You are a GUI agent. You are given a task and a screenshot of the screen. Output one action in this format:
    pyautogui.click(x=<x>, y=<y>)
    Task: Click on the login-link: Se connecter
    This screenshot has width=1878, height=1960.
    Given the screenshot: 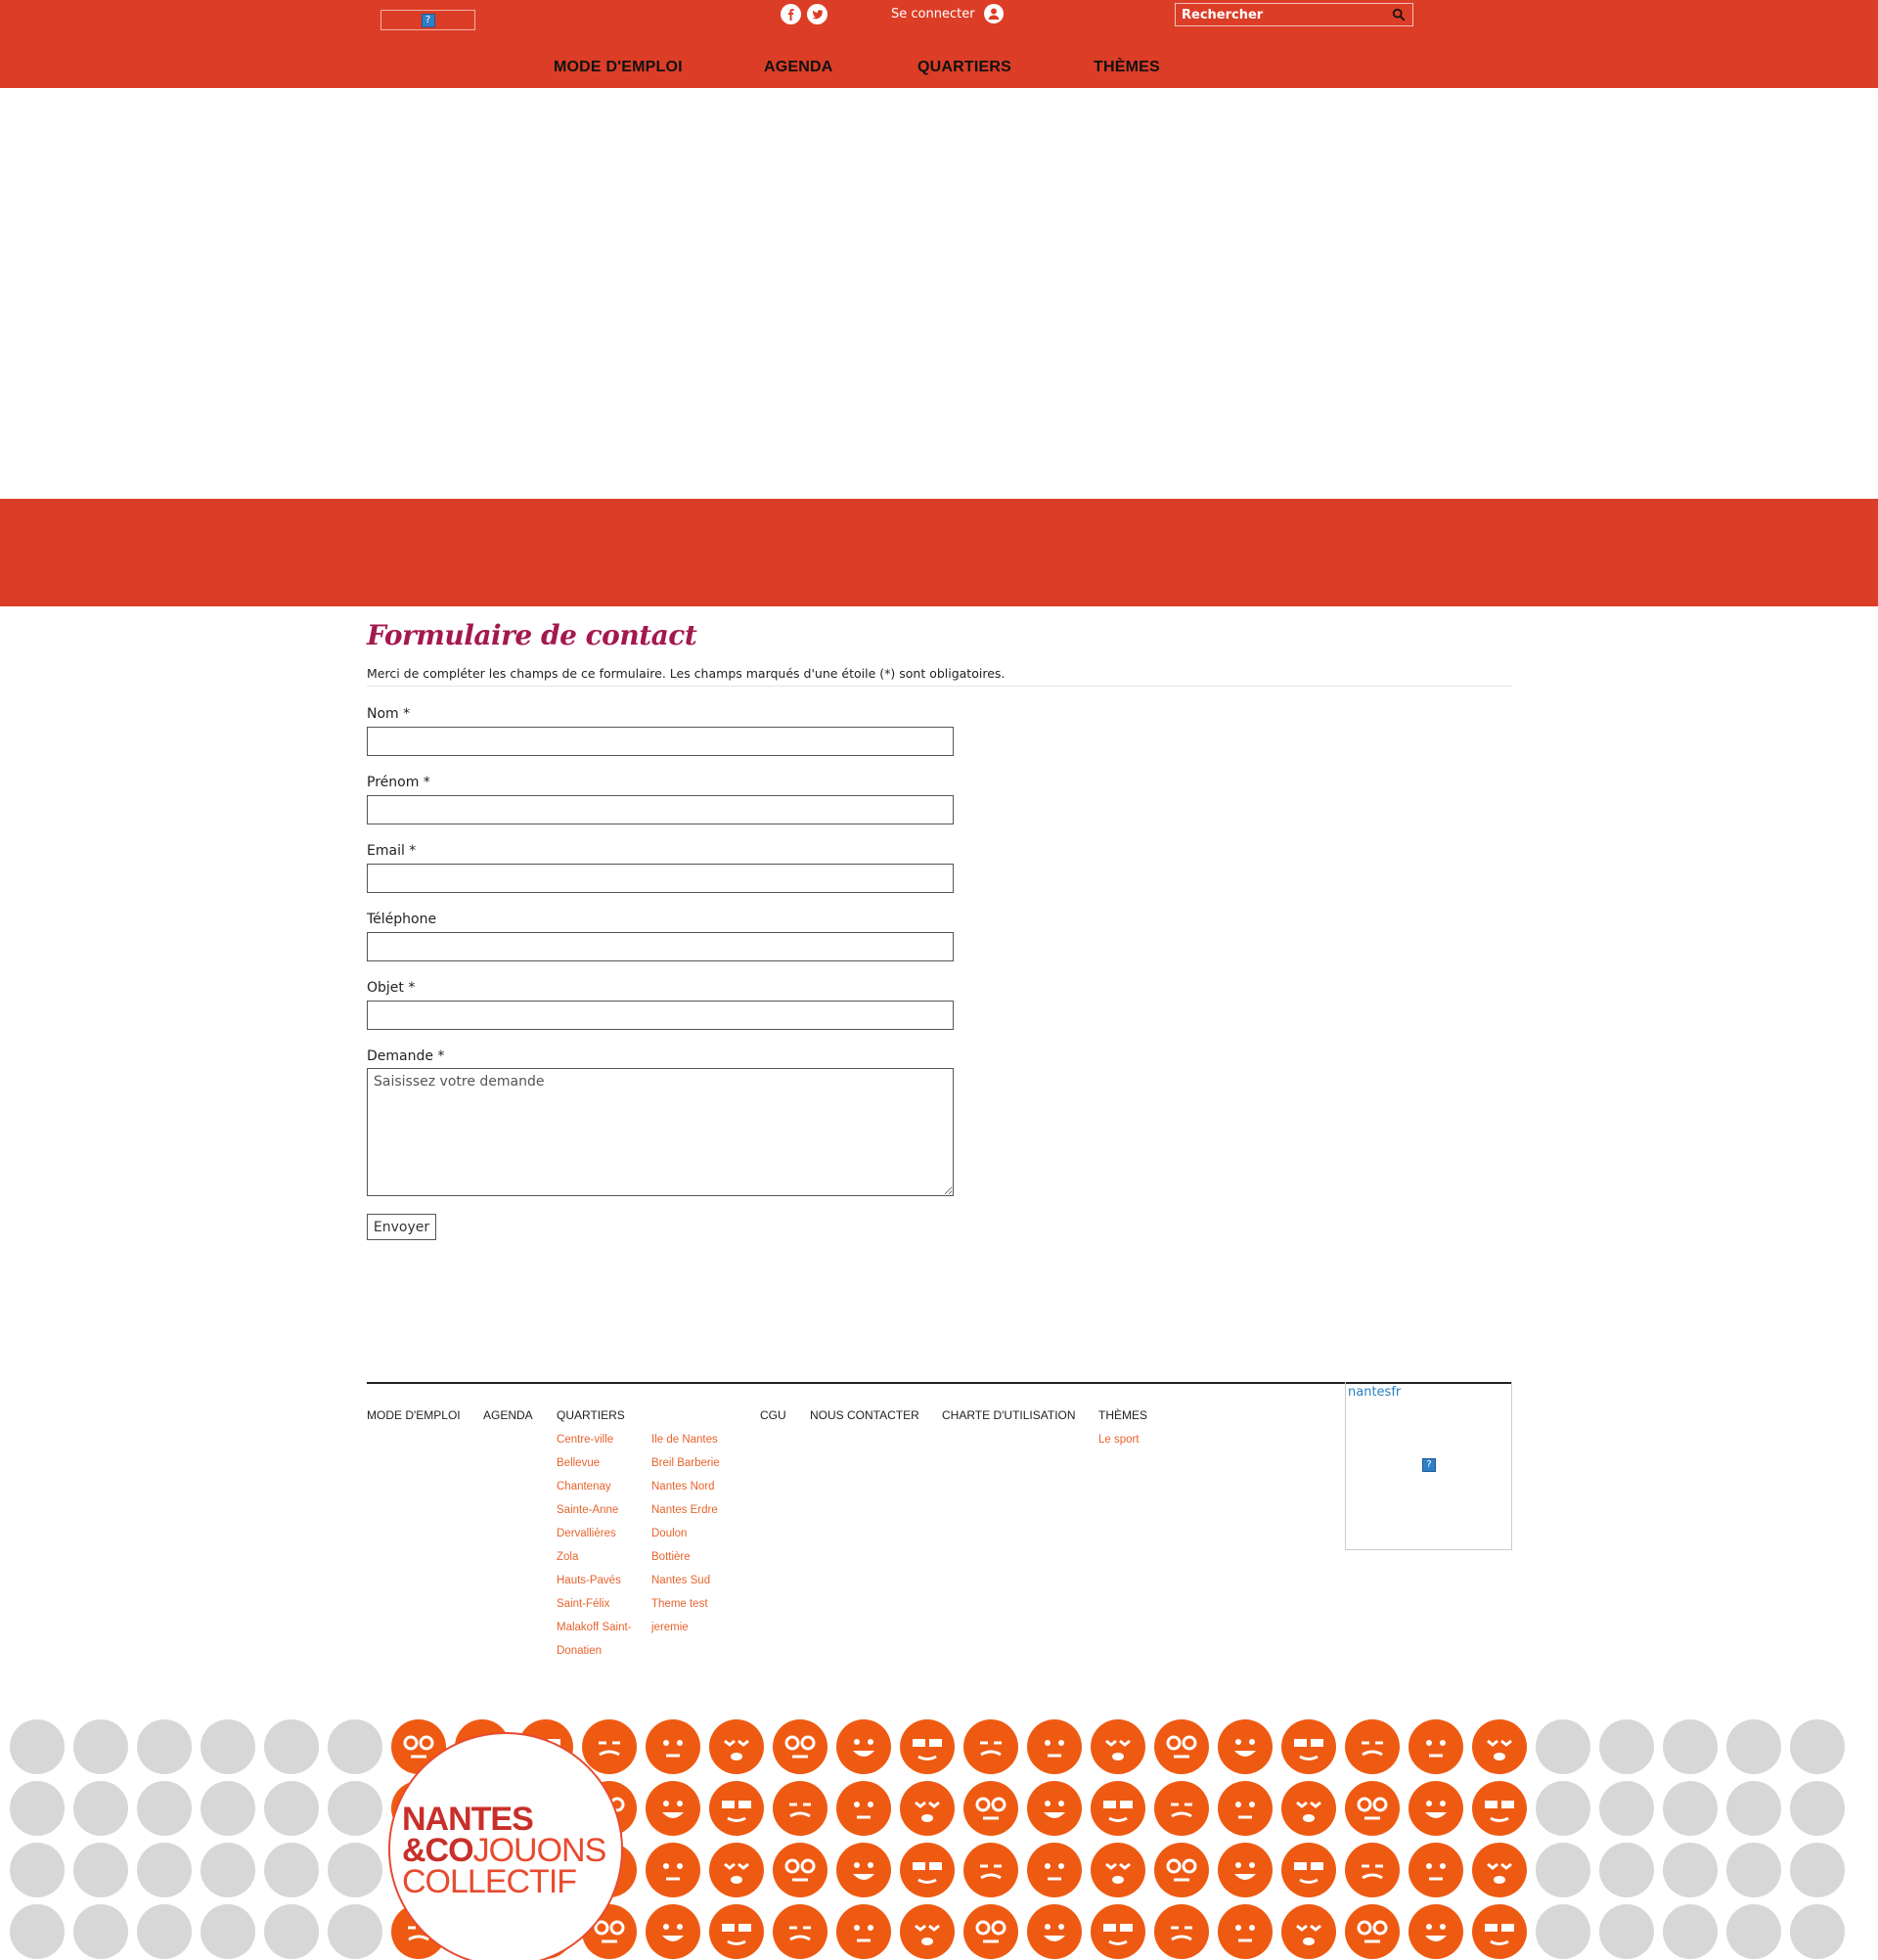 What is the action you would take?
    pyautogui.click(x=947, y=13)
    